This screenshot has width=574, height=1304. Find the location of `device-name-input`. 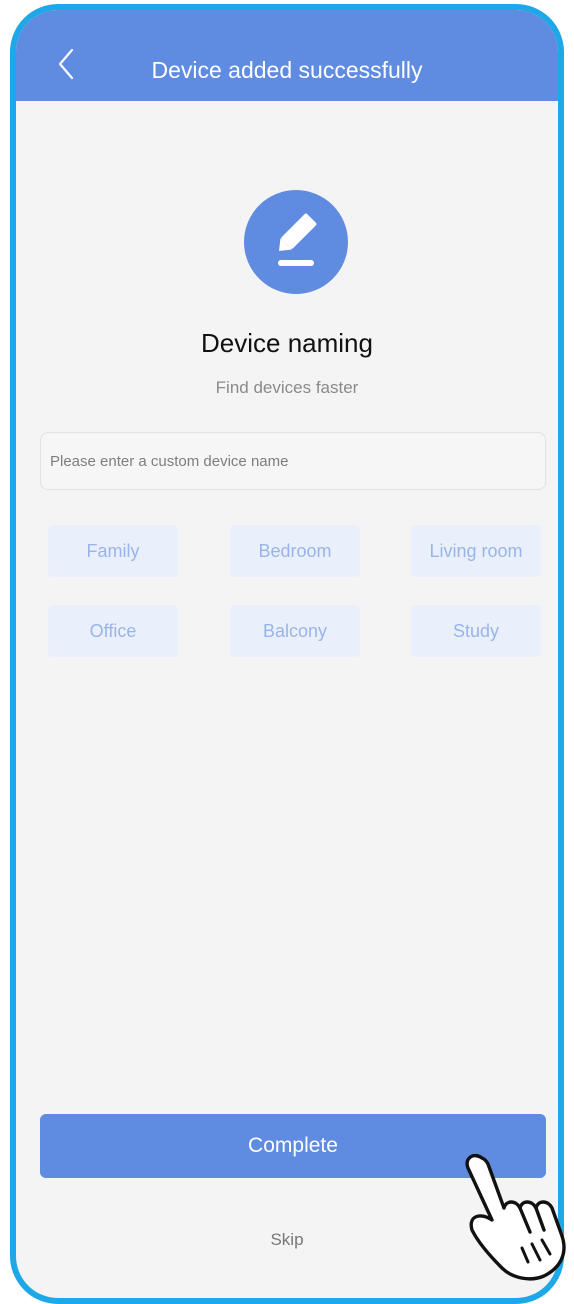

device-name-input is located at coordinates (293, 461).